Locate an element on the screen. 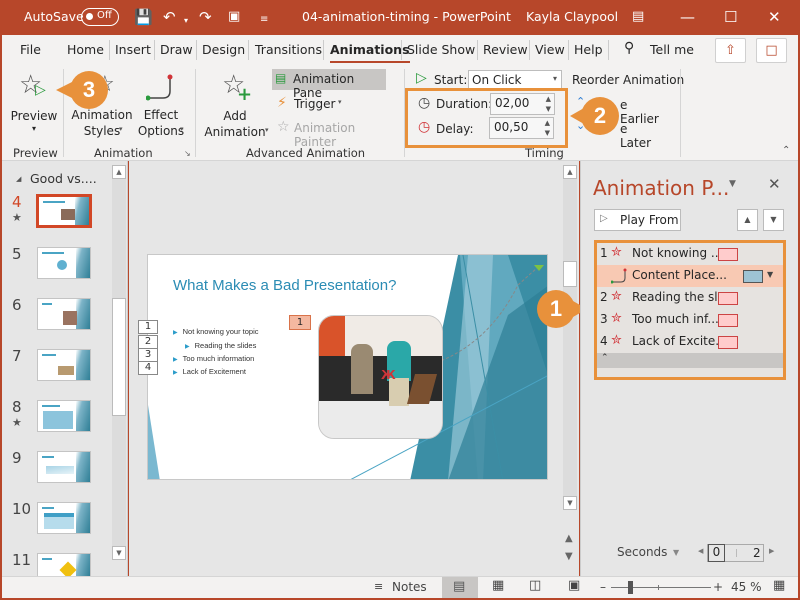 The width and height of the screenshot is (800, 600). tab-slide-show: Slide Show is located at coordinates (441, 49).